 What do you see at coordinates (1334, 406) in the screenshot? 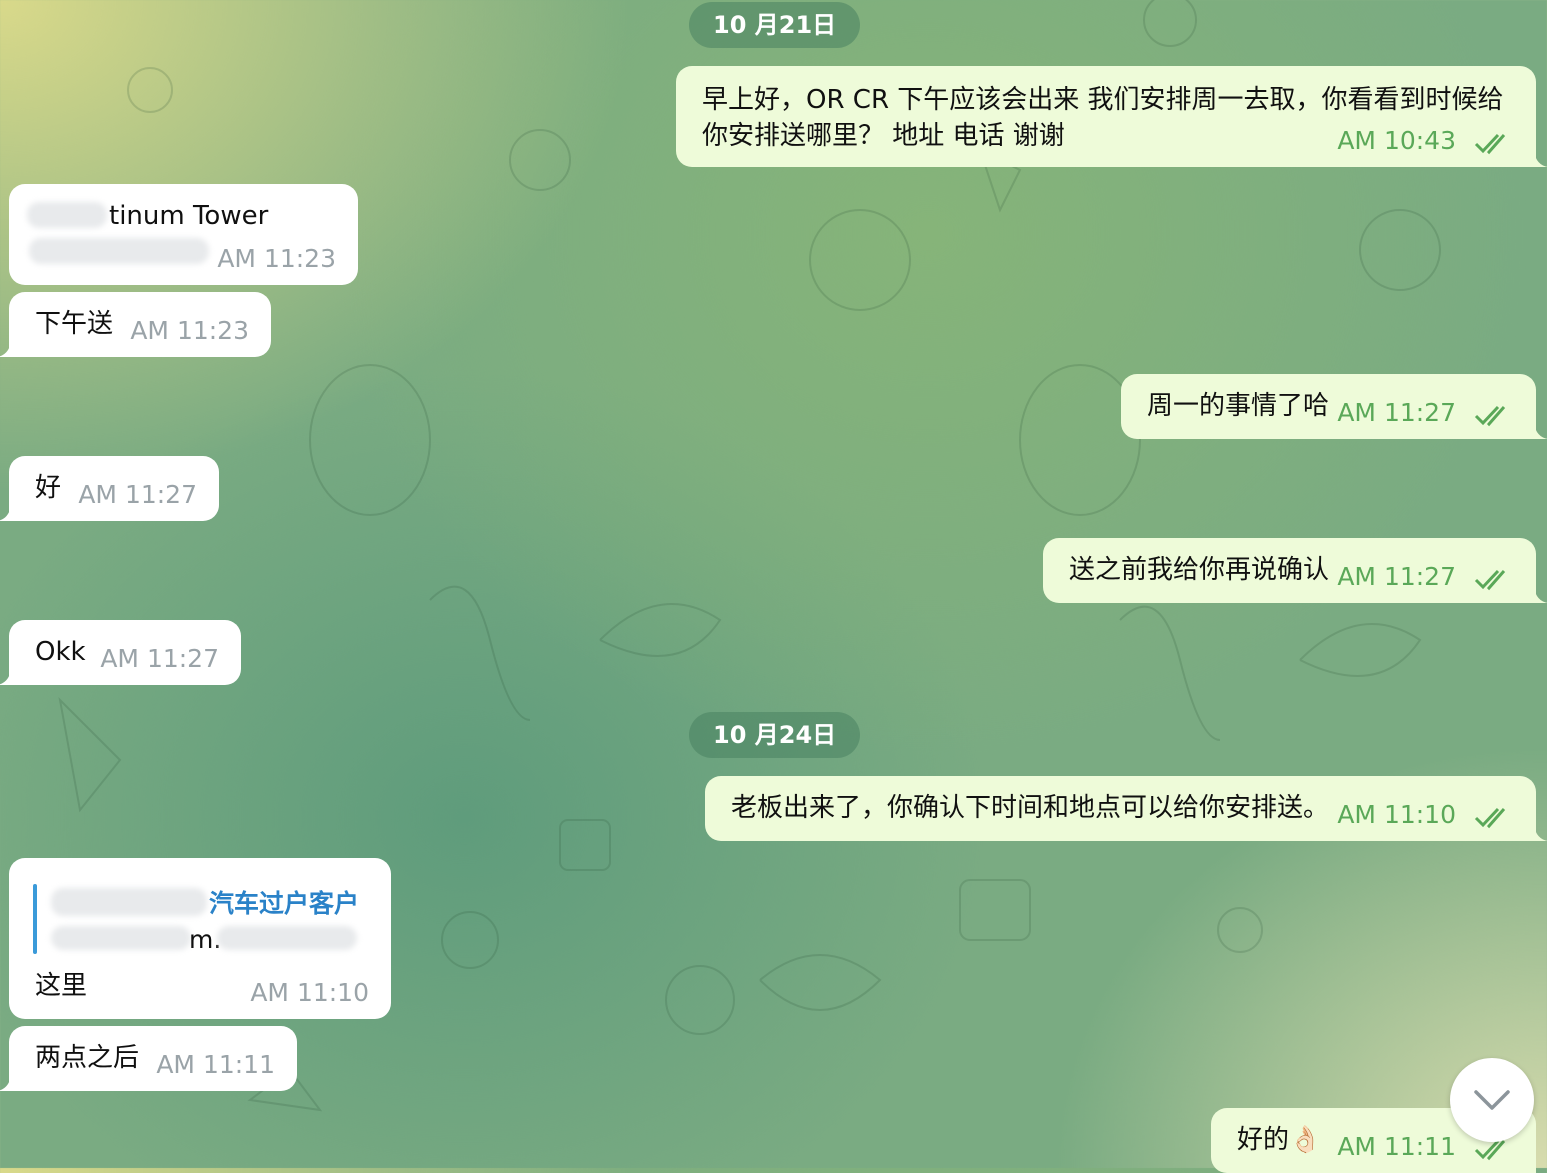
I see `outgoing-message: 周一的事情了哈 AM 11:27` at bounding box center [1334, 406].